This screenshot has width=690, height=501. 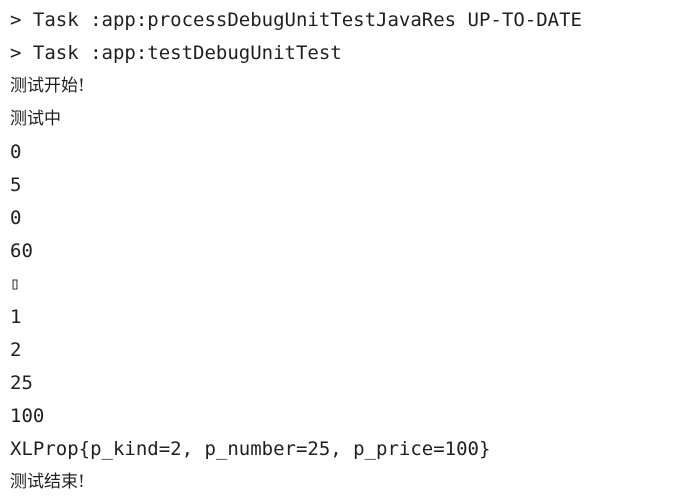 What do you see at coordinates (35, 119) in the screenshot?
I see `test-running-line: 测试中` at bounding box center [35, 119].